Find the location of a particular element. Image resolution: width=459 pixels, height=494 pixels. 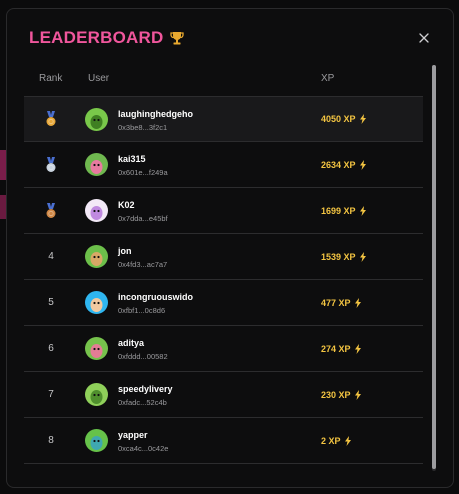

bronze-medal-icon is located at coordinates (51, 210).